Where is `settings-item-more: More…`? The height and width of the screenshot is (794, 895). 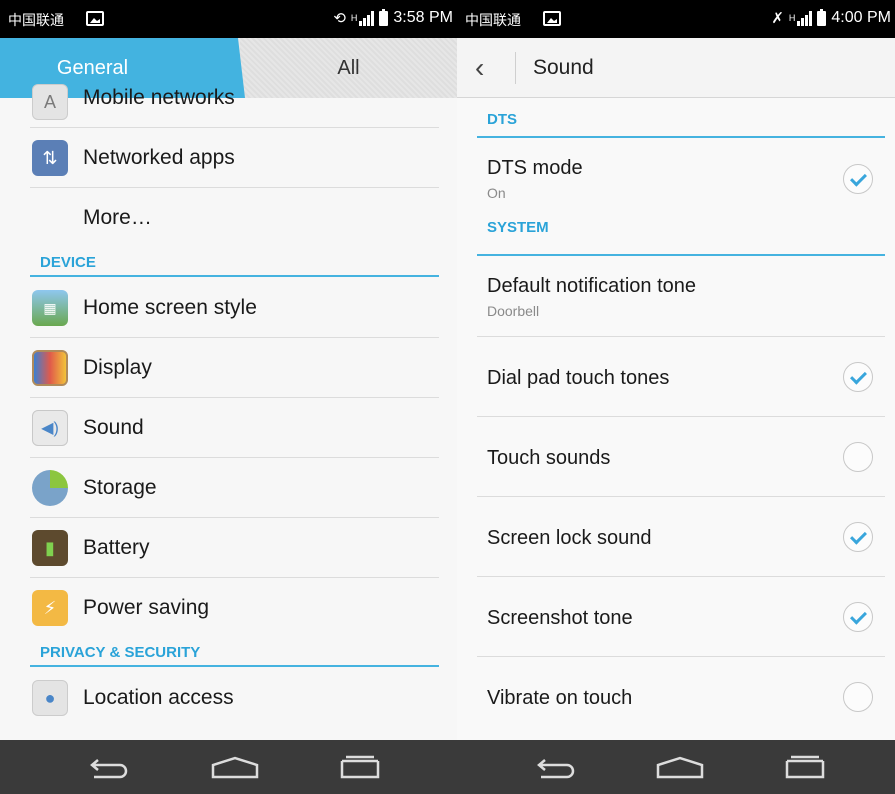 settings-item-more: More… is located at coordinates (228, 218).